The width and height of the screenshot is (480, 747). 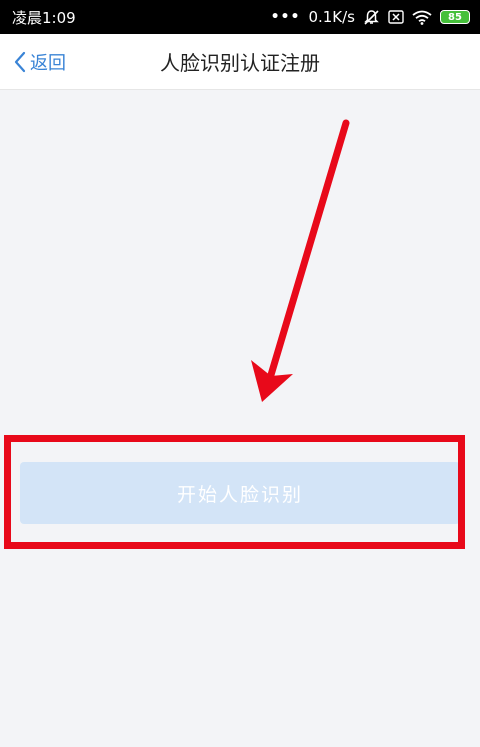 I want to click on mute-bell-icon, so click(x=371, y=17).